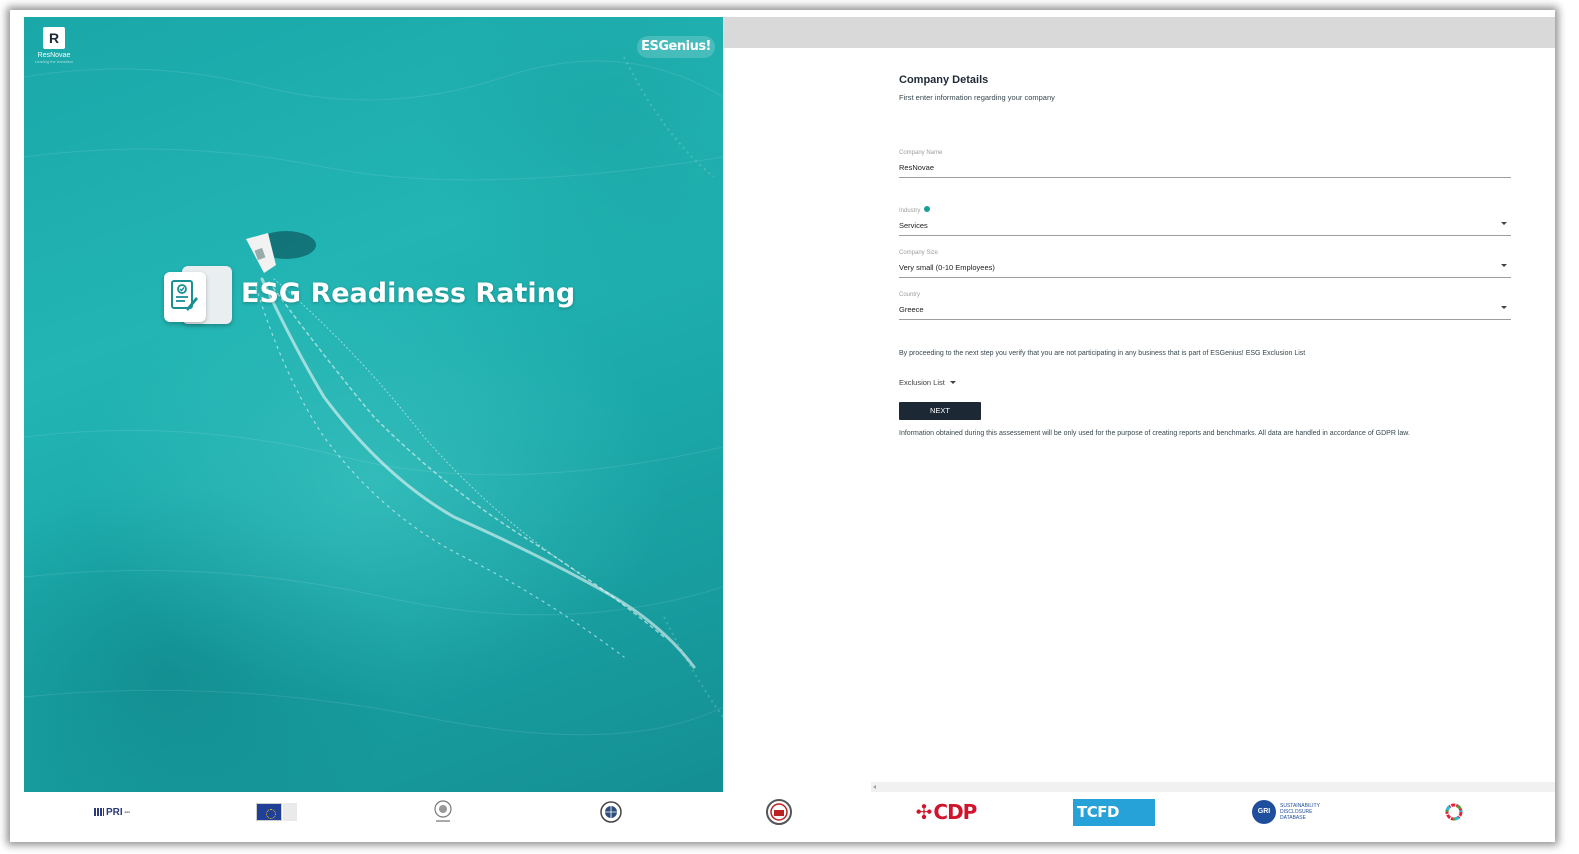 The height and width of the screenshot is (854, 1579). Describe the element at coordinates (946, 812) in the screenshot. I see `cdp-logo: ✣ CDP` at that location.